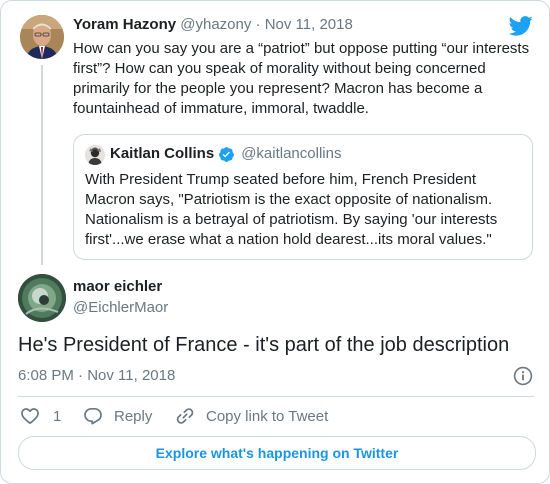 The width and height of the screenshot is (550, 484). What do you see at coordinates (523, 376) in the screenshot?
I see `info-icon` at bounding box center [523, 376].